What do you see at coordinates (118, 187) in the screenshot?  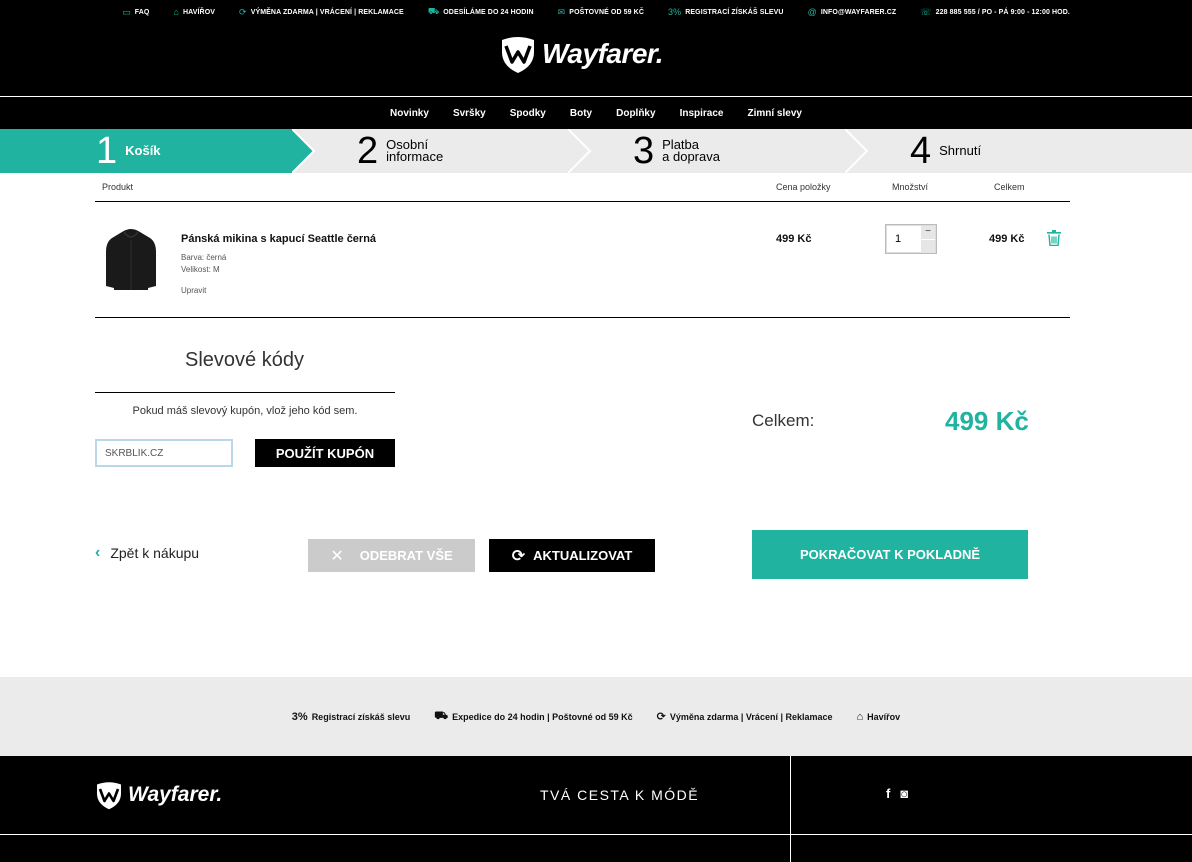 I see `header-product: Produkt` at bounding box center [118, 187].